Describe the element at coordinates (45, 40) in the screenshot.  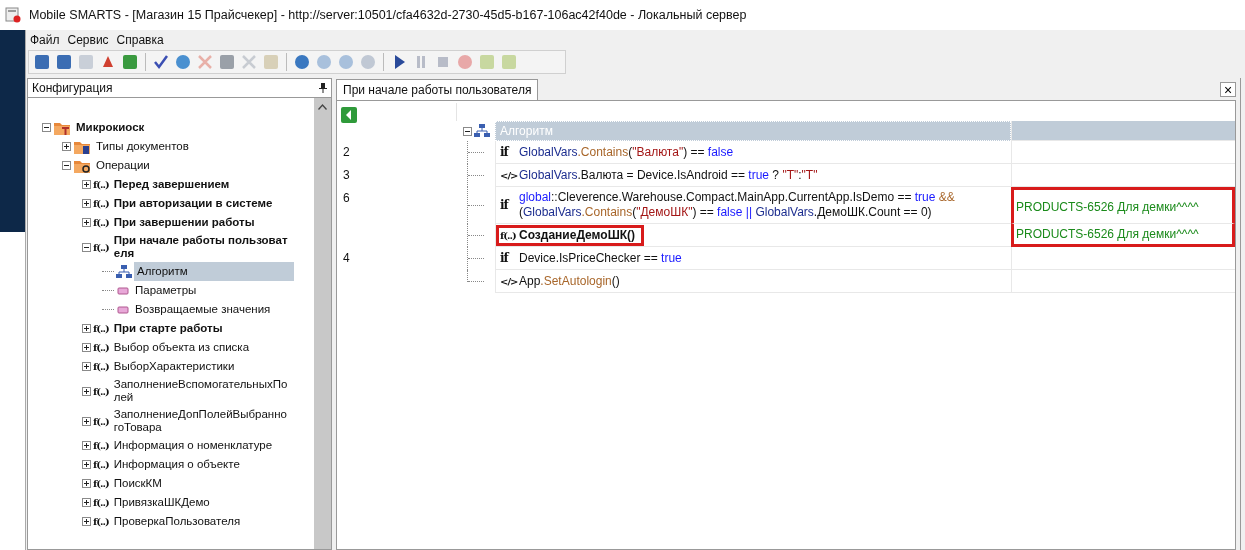
I see `menu-item: Файл` at that location.